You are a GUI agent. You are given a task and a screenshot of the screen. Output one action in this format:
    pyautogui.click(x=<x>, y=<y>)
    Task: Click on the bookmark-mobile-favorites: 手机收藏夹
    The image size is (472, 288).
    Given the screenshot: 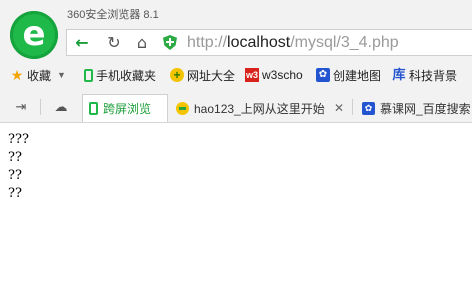 What is the action you would take?
    pyautogui.click(x=120, y=75)
    